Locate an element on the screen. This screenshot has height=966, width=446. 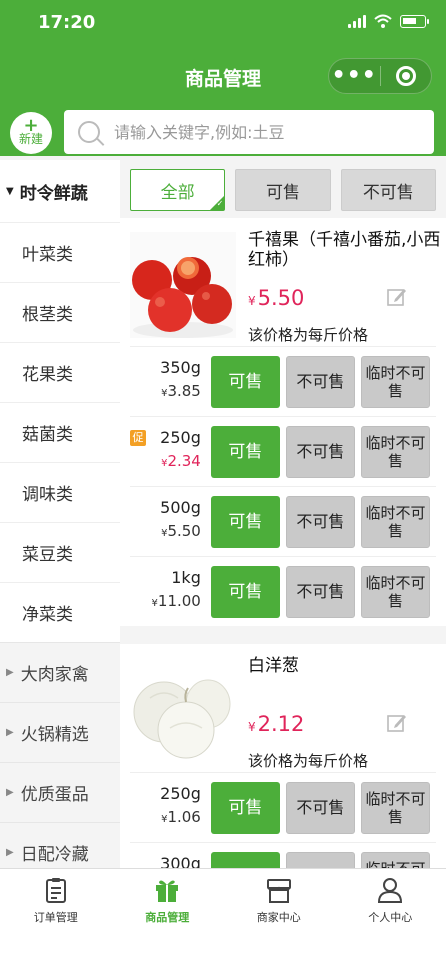
tab-profile: 个人中心 is located at coordinates (390, 917).